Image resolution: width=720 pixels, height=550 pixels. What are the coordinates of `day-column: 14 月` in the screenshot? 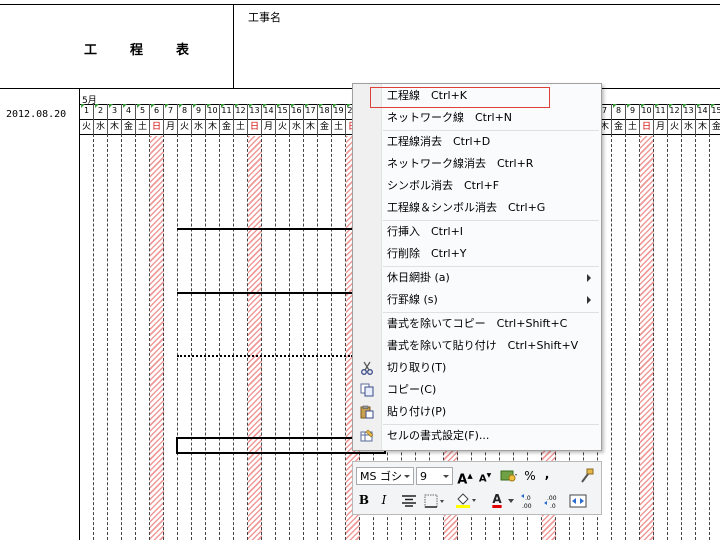 It's located at (269, 322).